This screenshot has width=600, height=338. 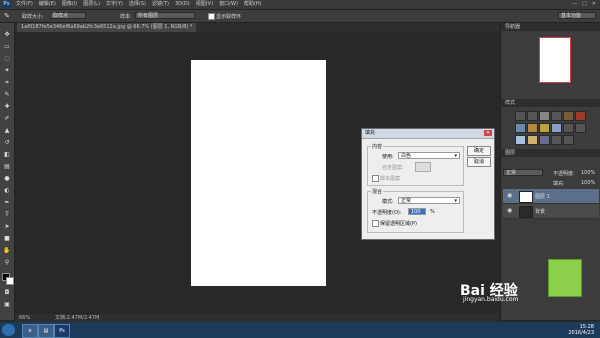 What do you see at coordinates (7, 304) in the screenshot?
I see `screen-mode-icon: ▣` at bounding box center [7, 304].